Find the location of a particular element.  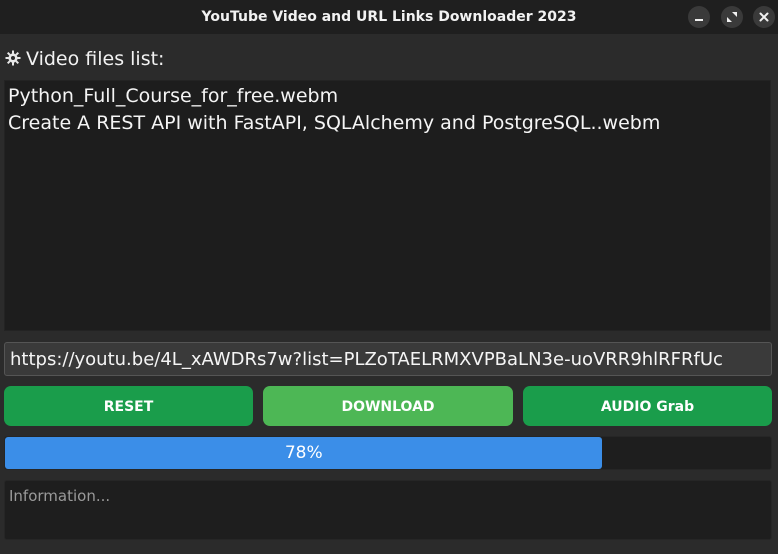

maximize-icon is located at coordinates (732, 17).